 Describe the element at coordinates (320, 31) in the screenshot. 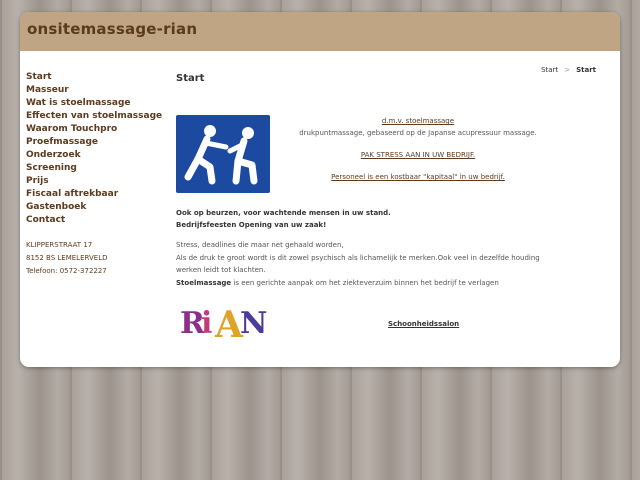

I see `site-header: onsitemassage-rian` at that location.